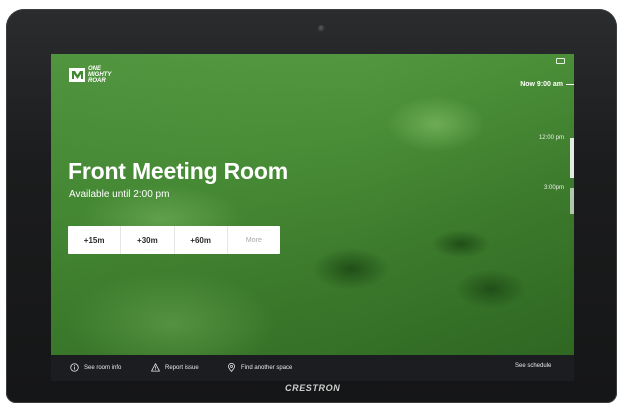 The image size is (623, 403). What do you see at coordinates (155, 367) in the screenshot?
I see `warning-triangle-icon` at bounding box center [155, 367].